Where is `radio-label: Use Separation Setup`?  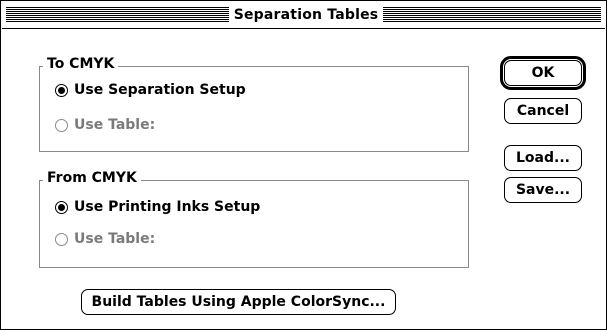
radio-label: Use Separation Setup is located at coordinates (160, 90).